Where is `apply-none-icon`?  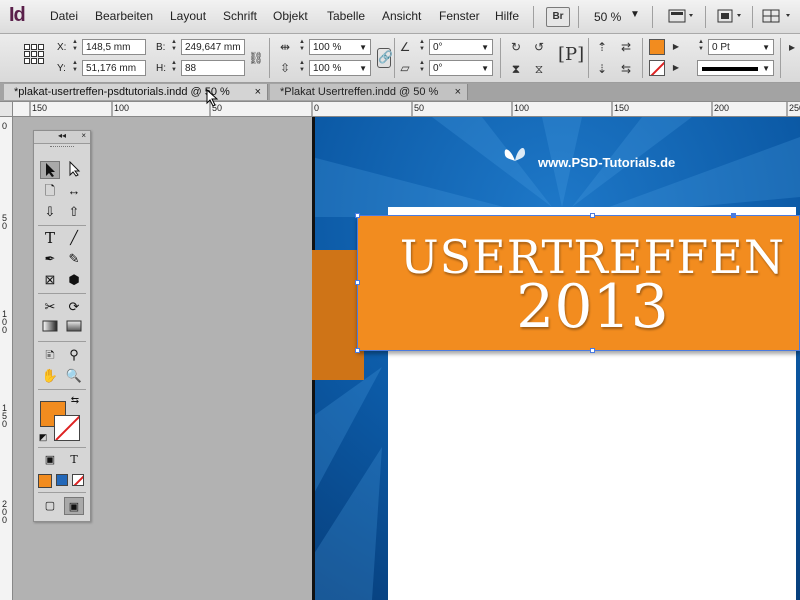
apply-none-icon is located at coordinates (78, 480).